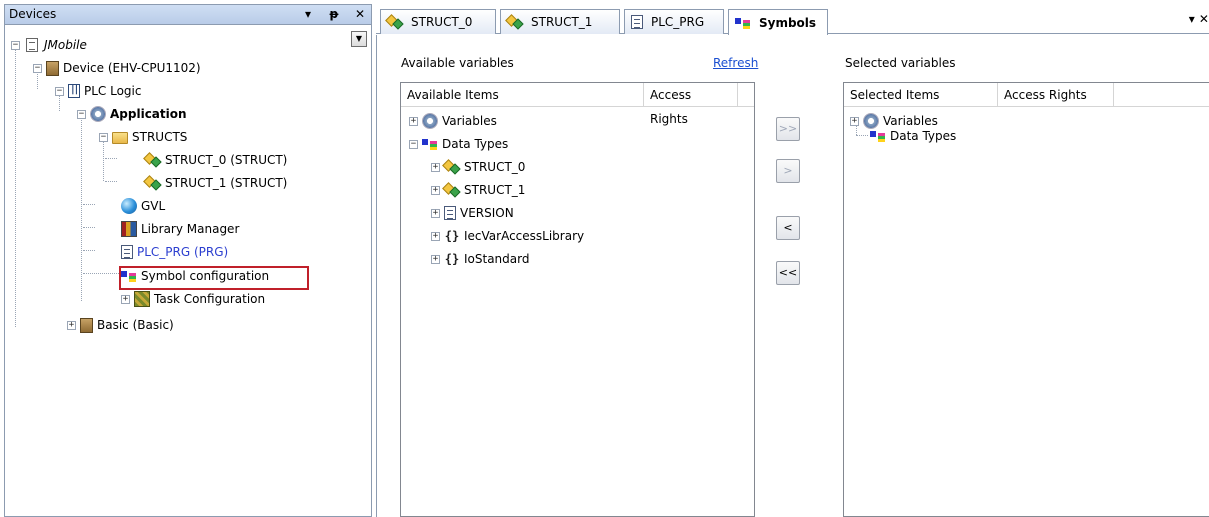  I want to click on tree-item-library-manager: Library Manager, so click(180, 229).